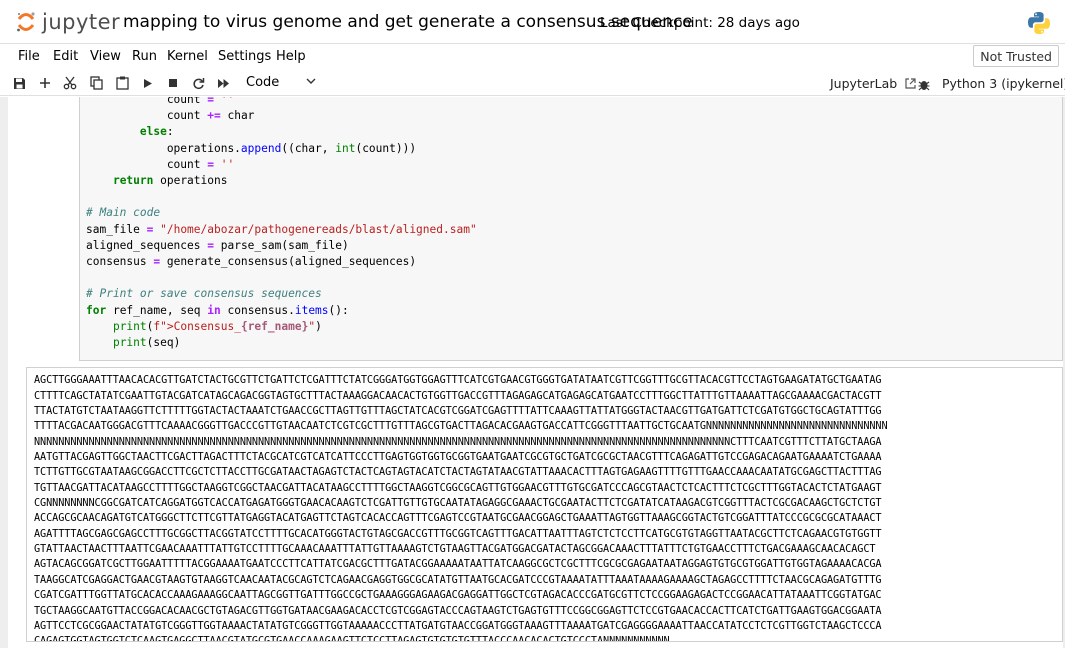  I want to click on menu-settings: Settings, so click(244, 56).